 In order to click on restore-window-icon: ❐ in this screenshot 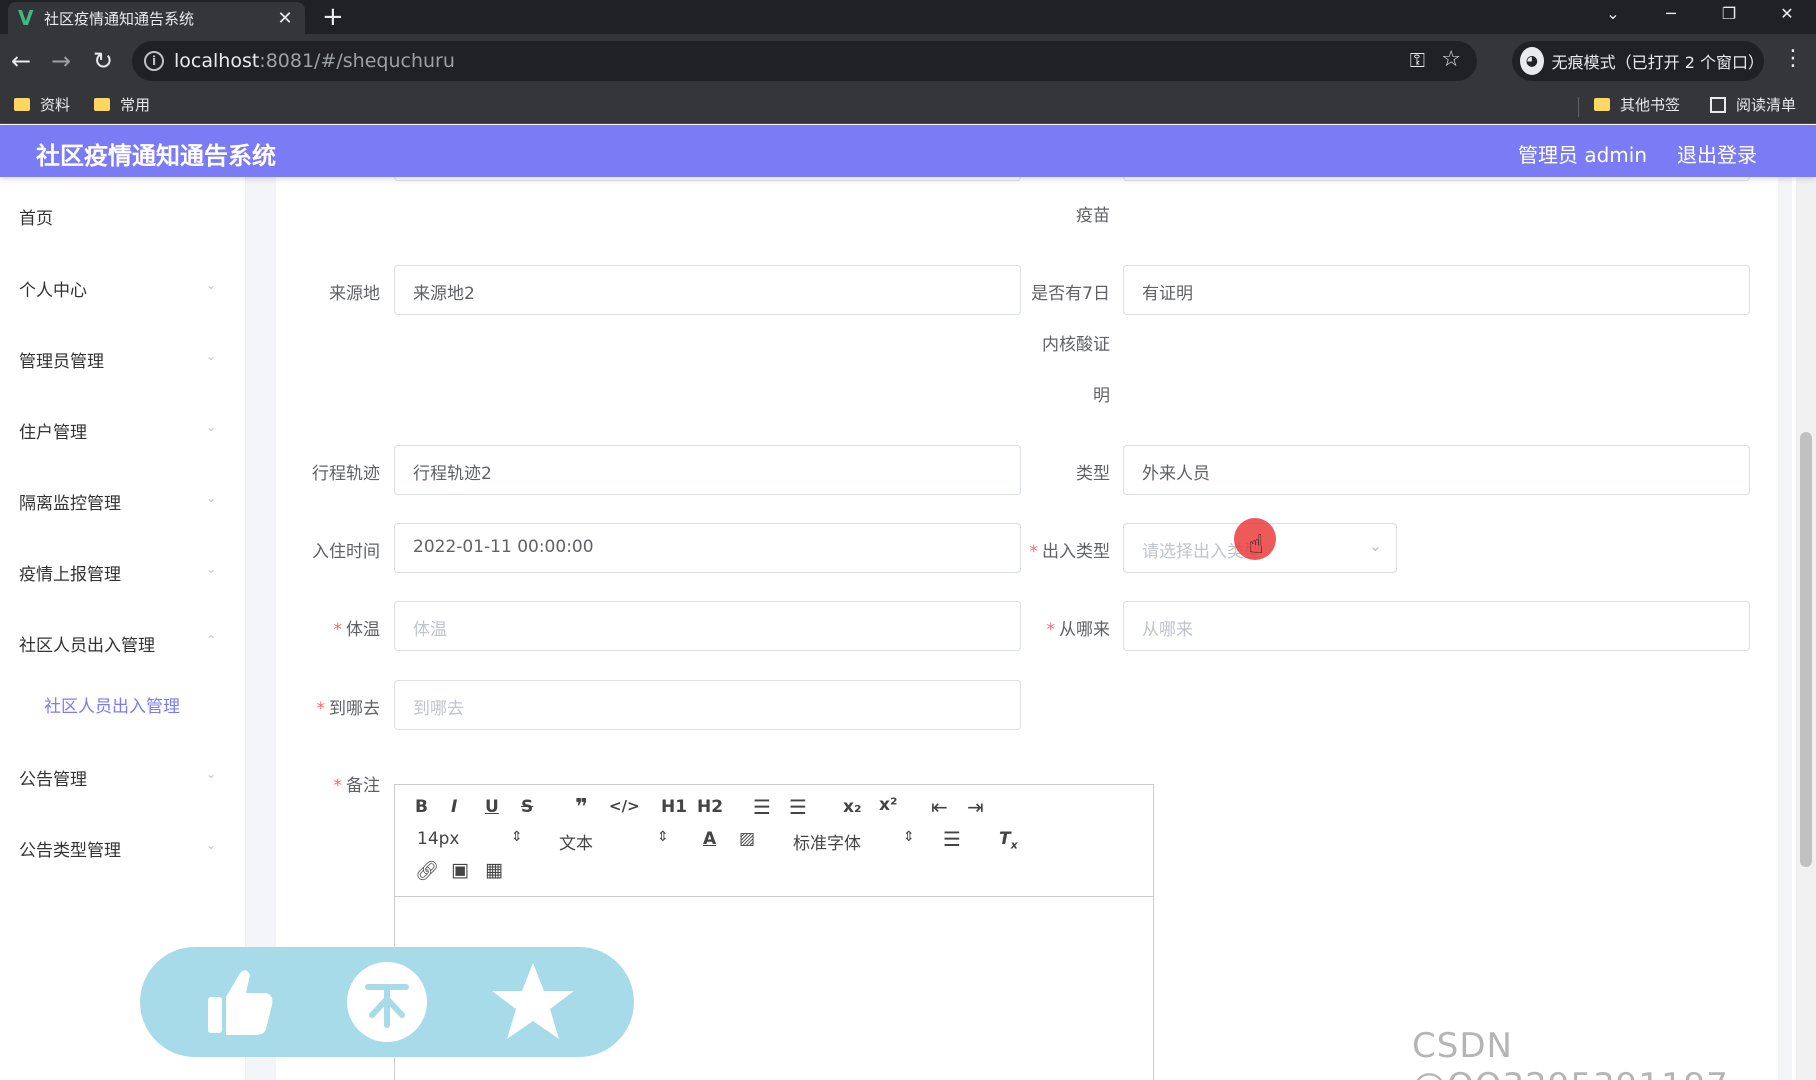, I will do `click(1729, 15)`.